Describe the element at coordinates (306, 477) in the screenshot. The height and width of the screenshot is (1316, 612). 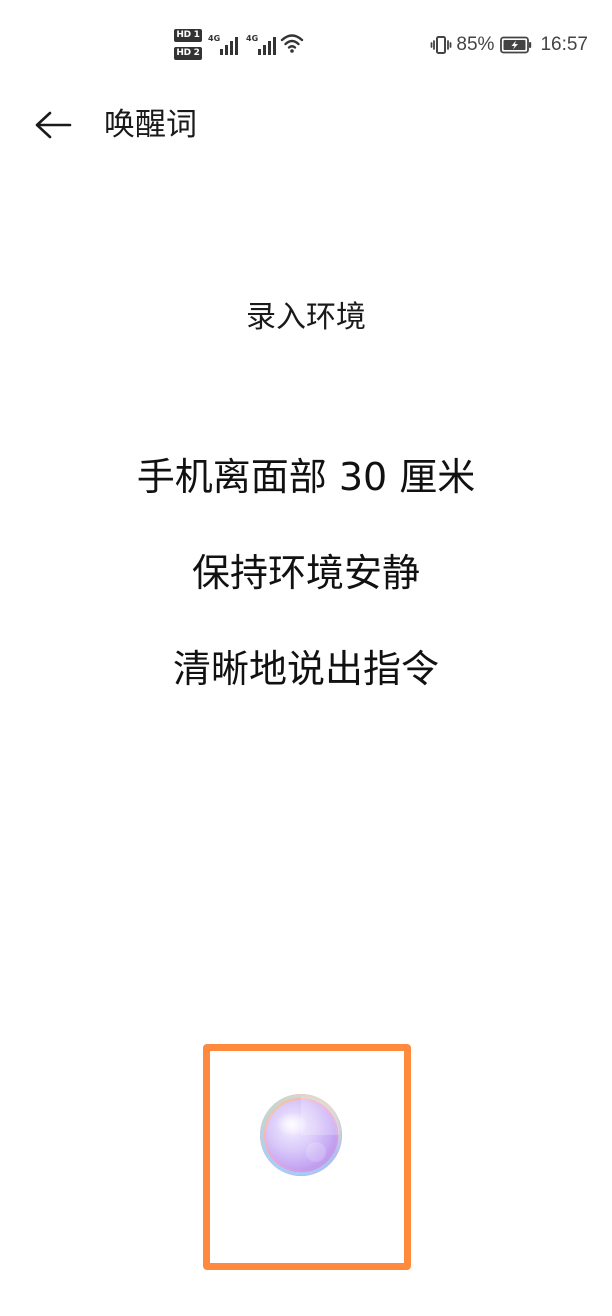
I see `instruction-item: 手机离面部 30 厘米` at that location.